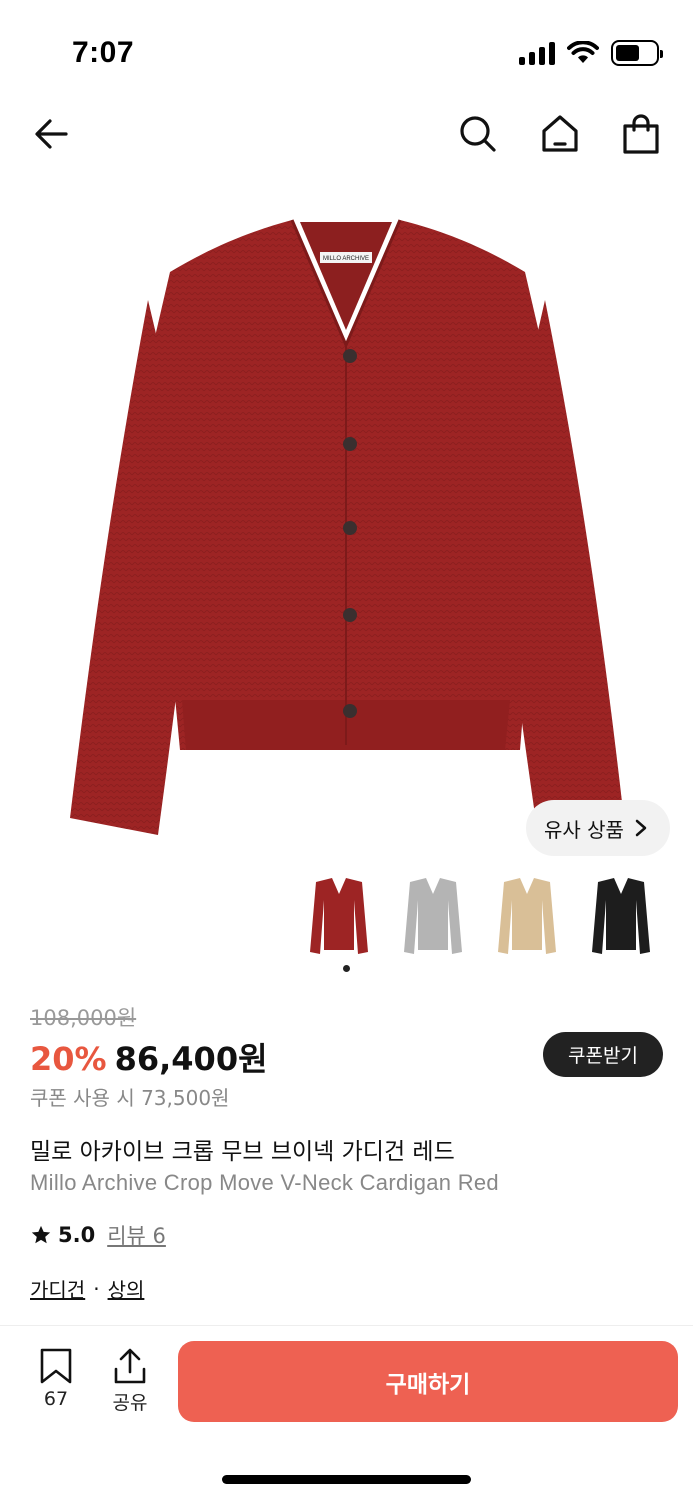 This screenshot has height=1500, width=693. I want to click on wifi-icon, so click(583, 52).